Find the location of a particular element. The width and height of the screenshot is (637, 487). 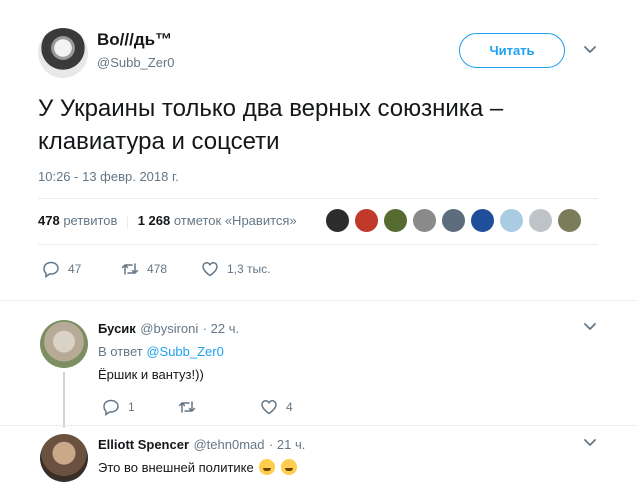

like-count: 4 is located at coordinates (289, 407).